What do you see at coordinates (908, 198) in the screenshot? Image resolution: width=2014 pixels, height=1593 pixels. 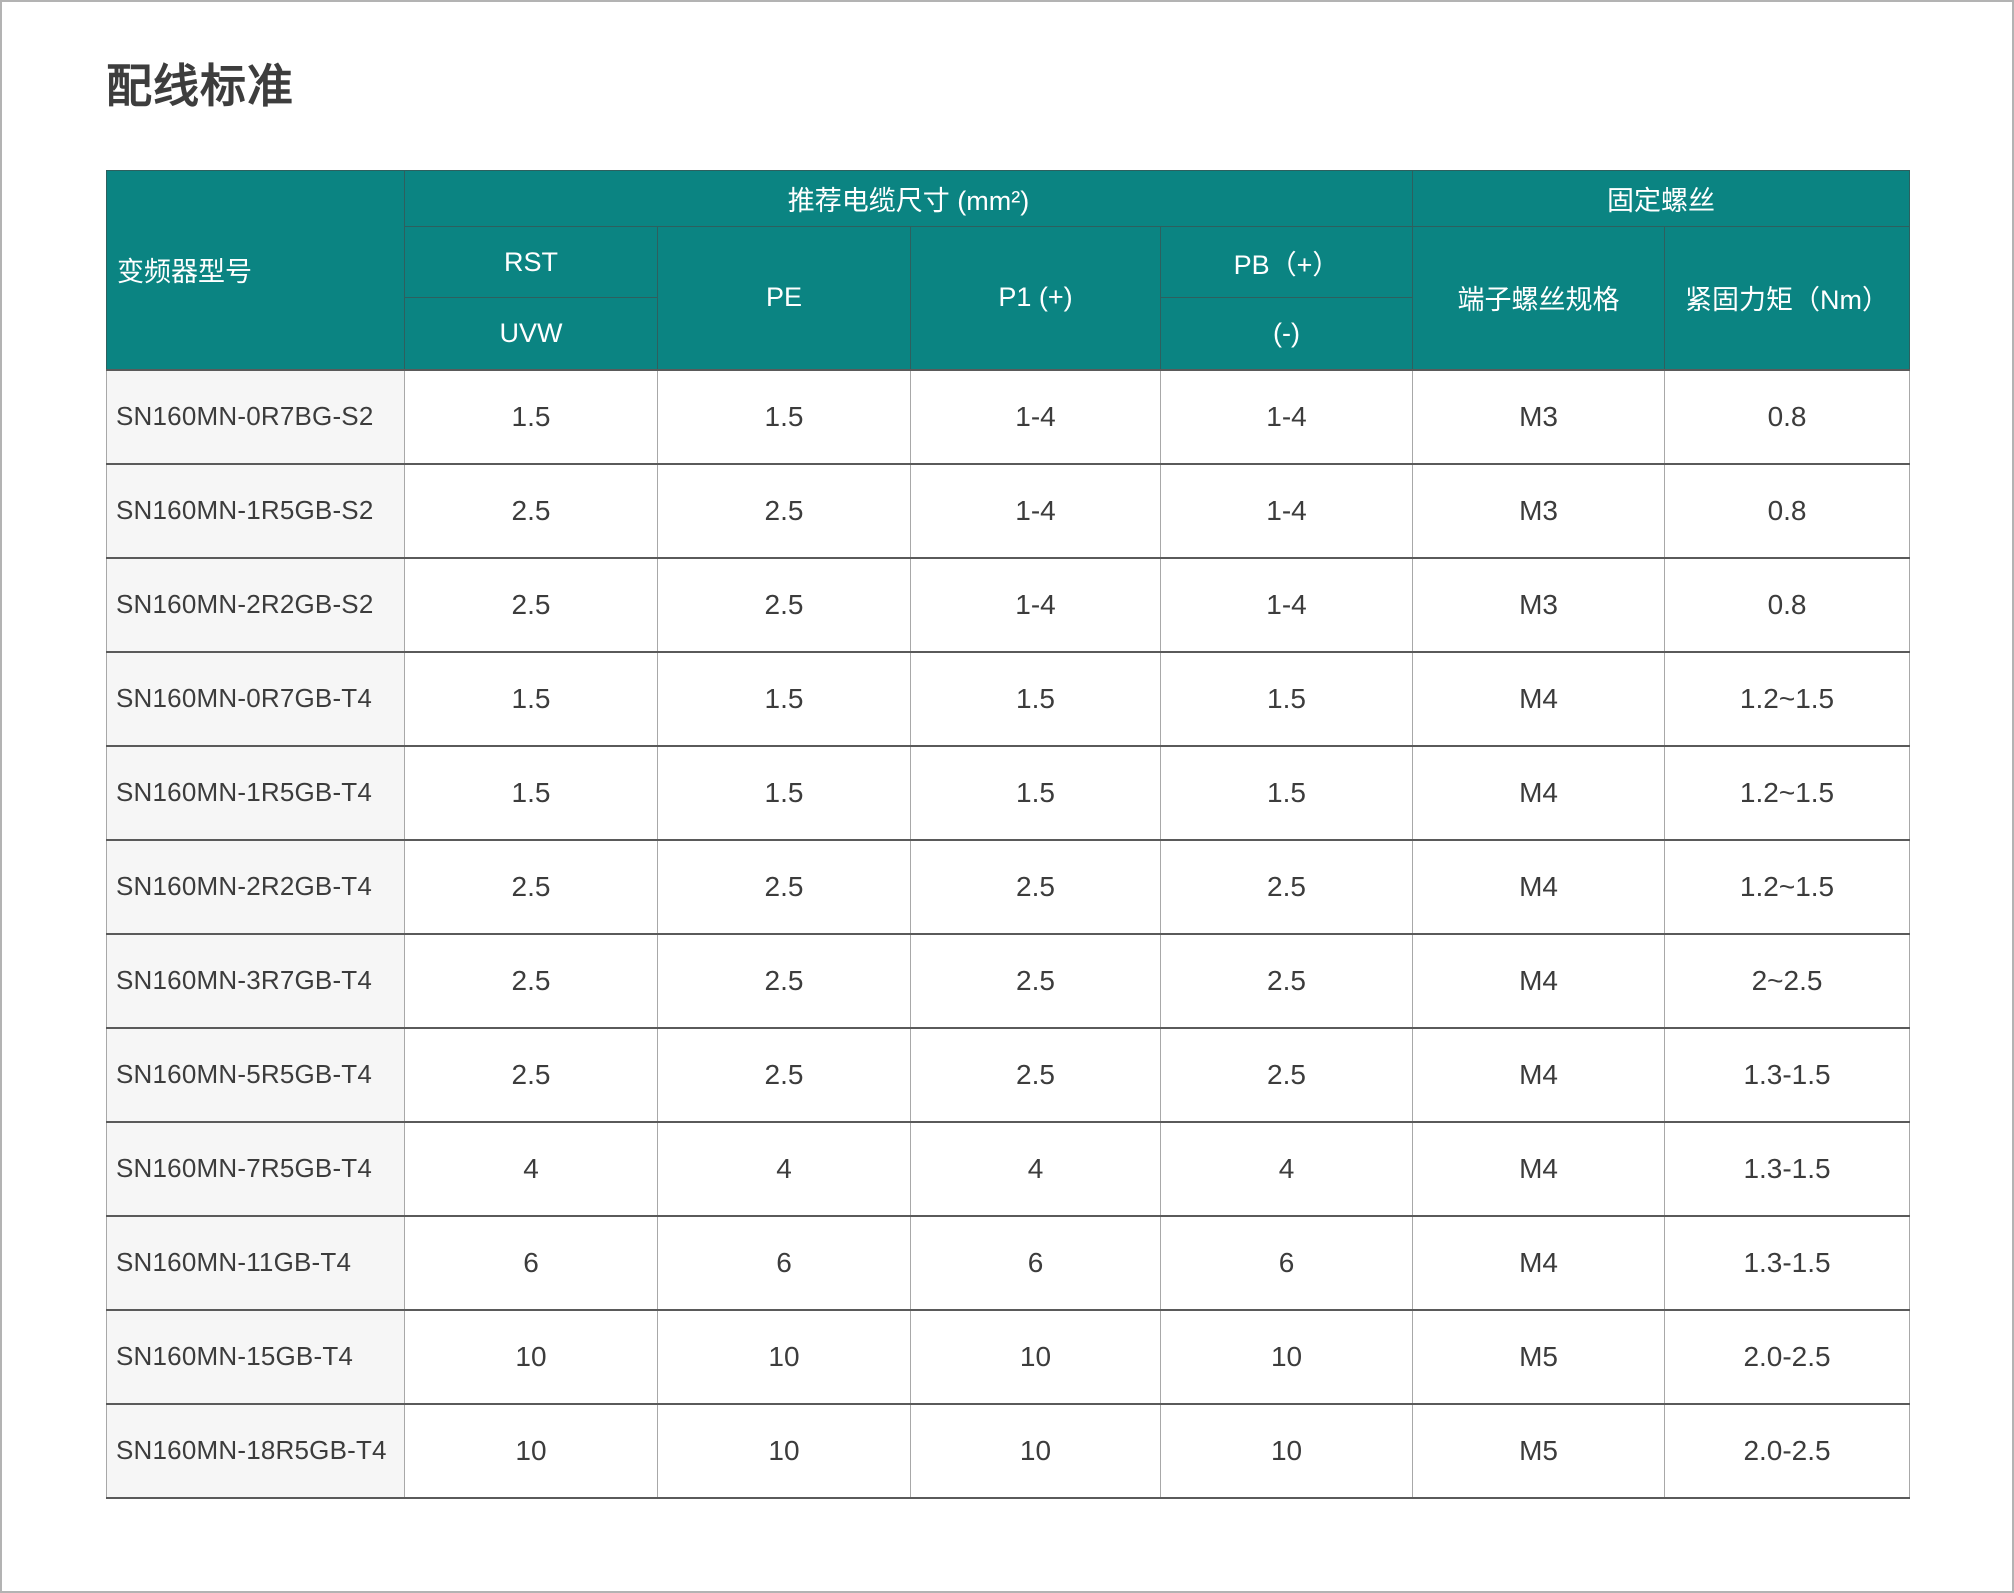 I see `header-group-cable-size: 推荐电缆尺寸 (mm²)` at bounding box center [908, 198].